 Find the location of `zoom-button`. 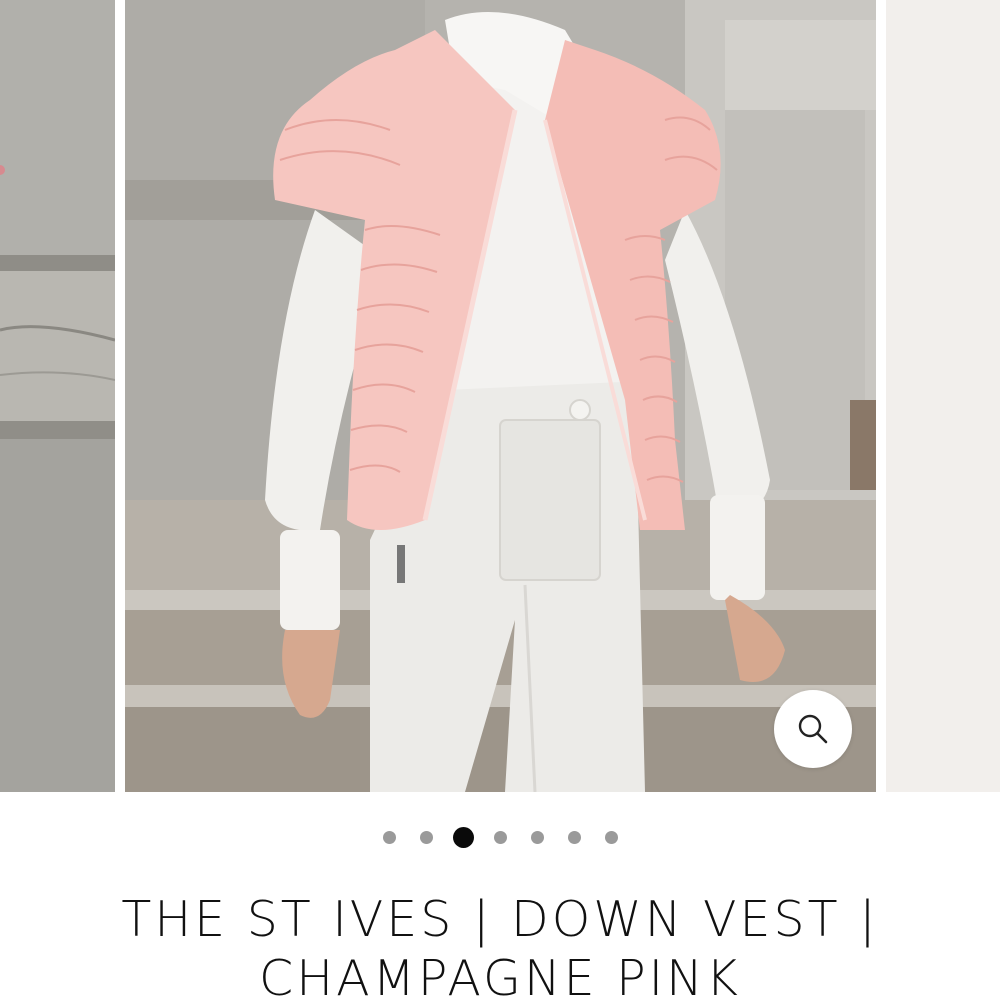

zoom-button is located at coordinates (813, 729).